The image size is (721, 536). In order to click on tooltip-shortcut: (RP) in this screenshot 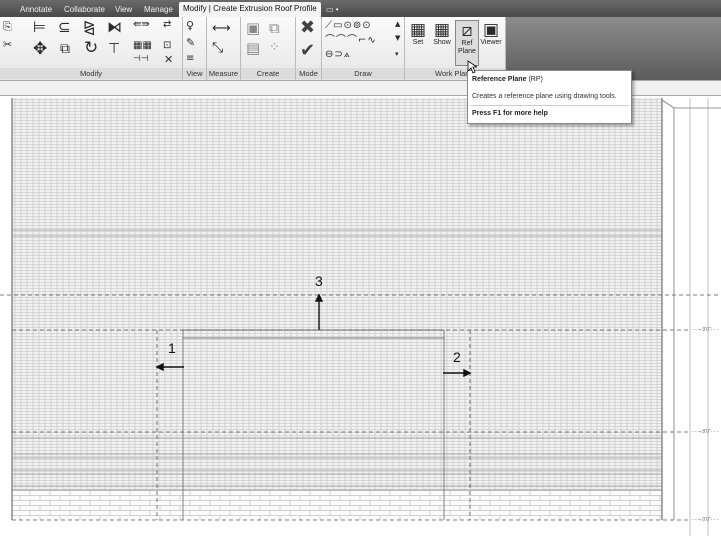, I will do `click(535, 79)`.